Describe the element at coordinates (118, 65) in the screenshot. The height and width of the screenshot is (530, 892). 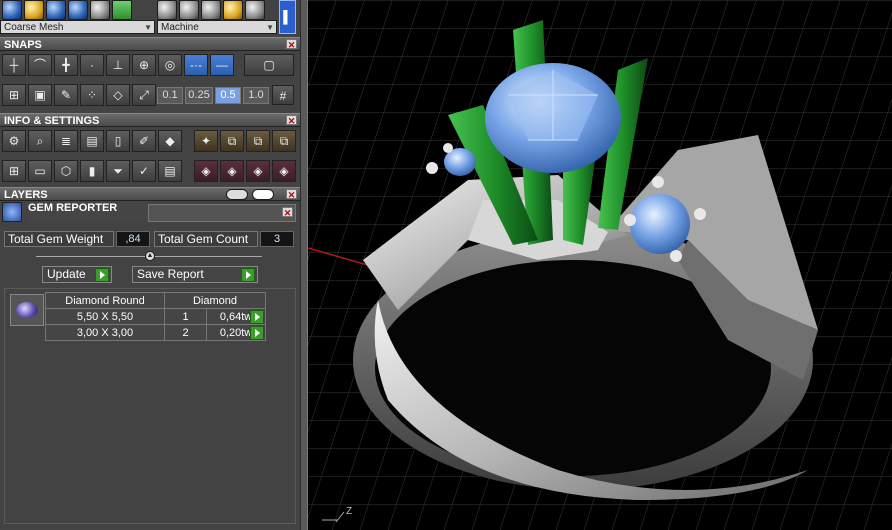
I see `snap-perp-icon: ⊥` at that location.